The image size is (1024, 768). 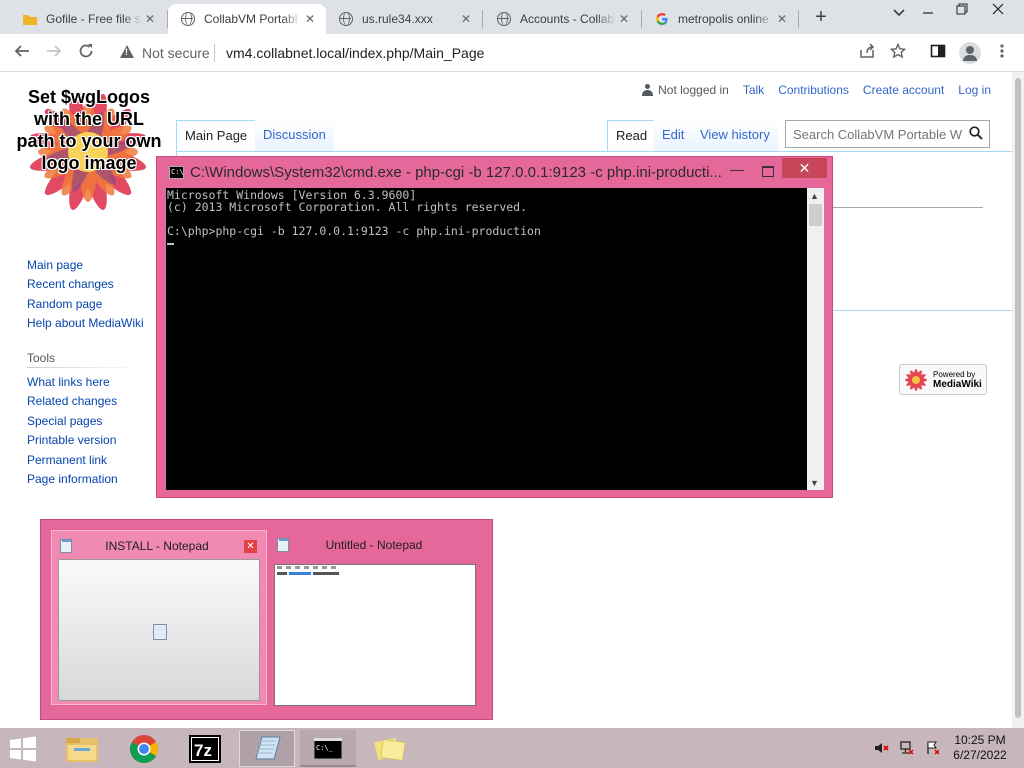 I want to click on tool-printable-version: Printable version, so click(x=71, y=440).